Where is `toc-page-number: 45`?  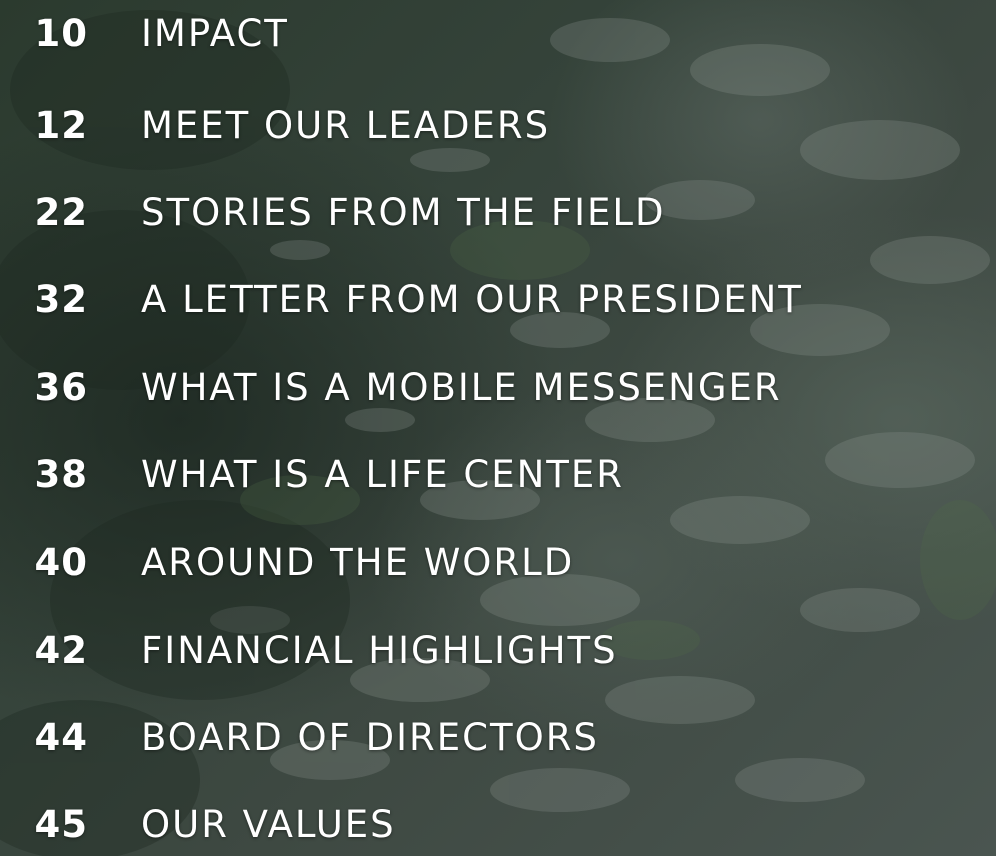
toc-page-number: 45 is located at coordinates (61, 824).